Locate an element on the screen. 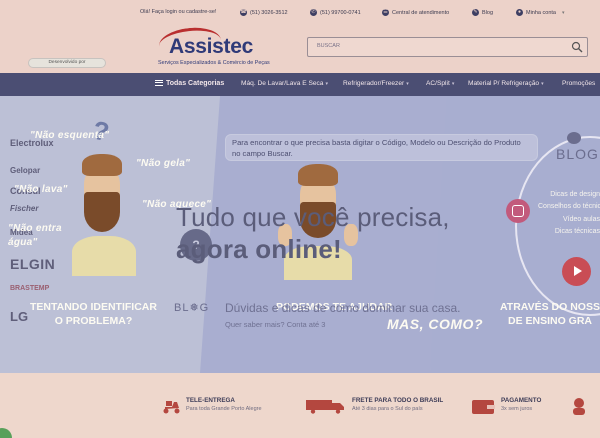 The image size is (600, 438). phone1-text: (51) 3026-3512 is located at coordinates (269, 12).